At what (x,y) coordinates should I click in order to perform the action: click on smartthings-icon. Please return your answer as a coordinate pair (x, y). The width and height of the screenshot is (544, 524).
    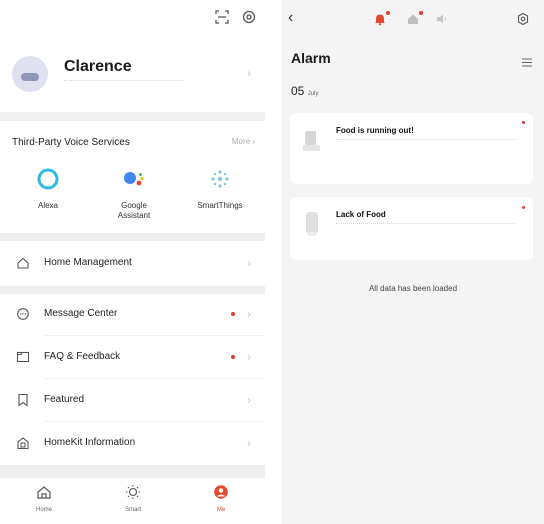
    Looking at the image, I should click on (220, 179).